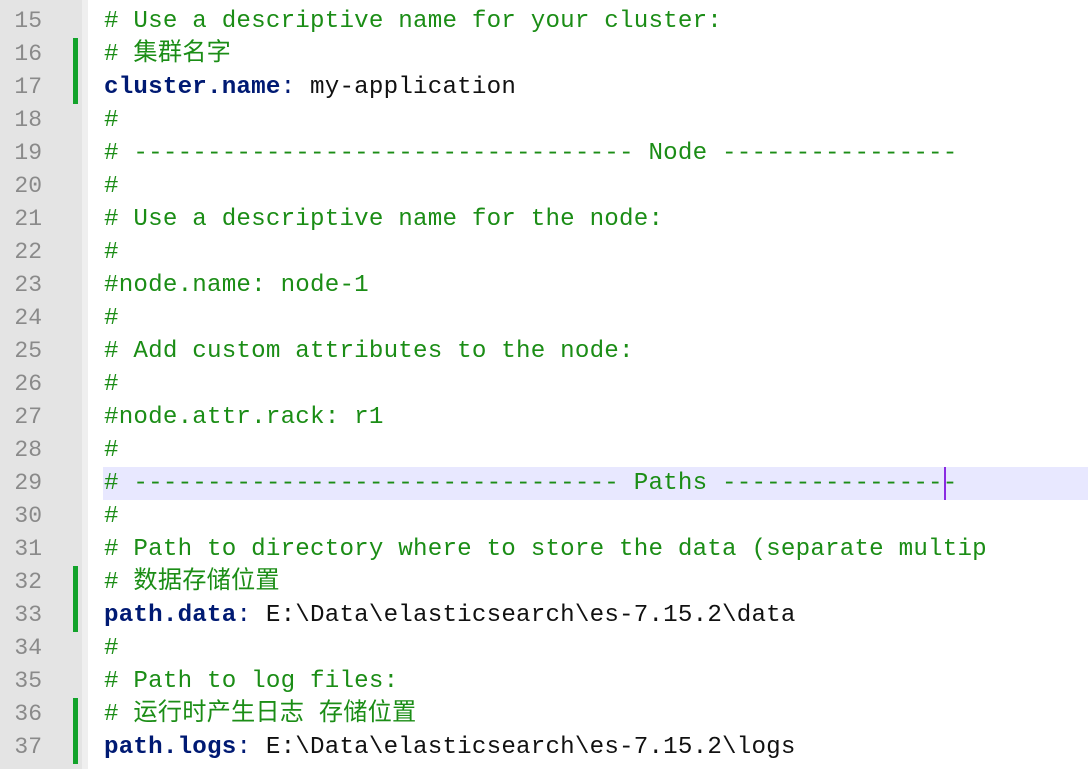 Image resolution: width=1088 pixels, height=769 pixels. Describe the element at coordinates (413, 87) in the screenshot. I see `yaml-value: my-application` at that location.